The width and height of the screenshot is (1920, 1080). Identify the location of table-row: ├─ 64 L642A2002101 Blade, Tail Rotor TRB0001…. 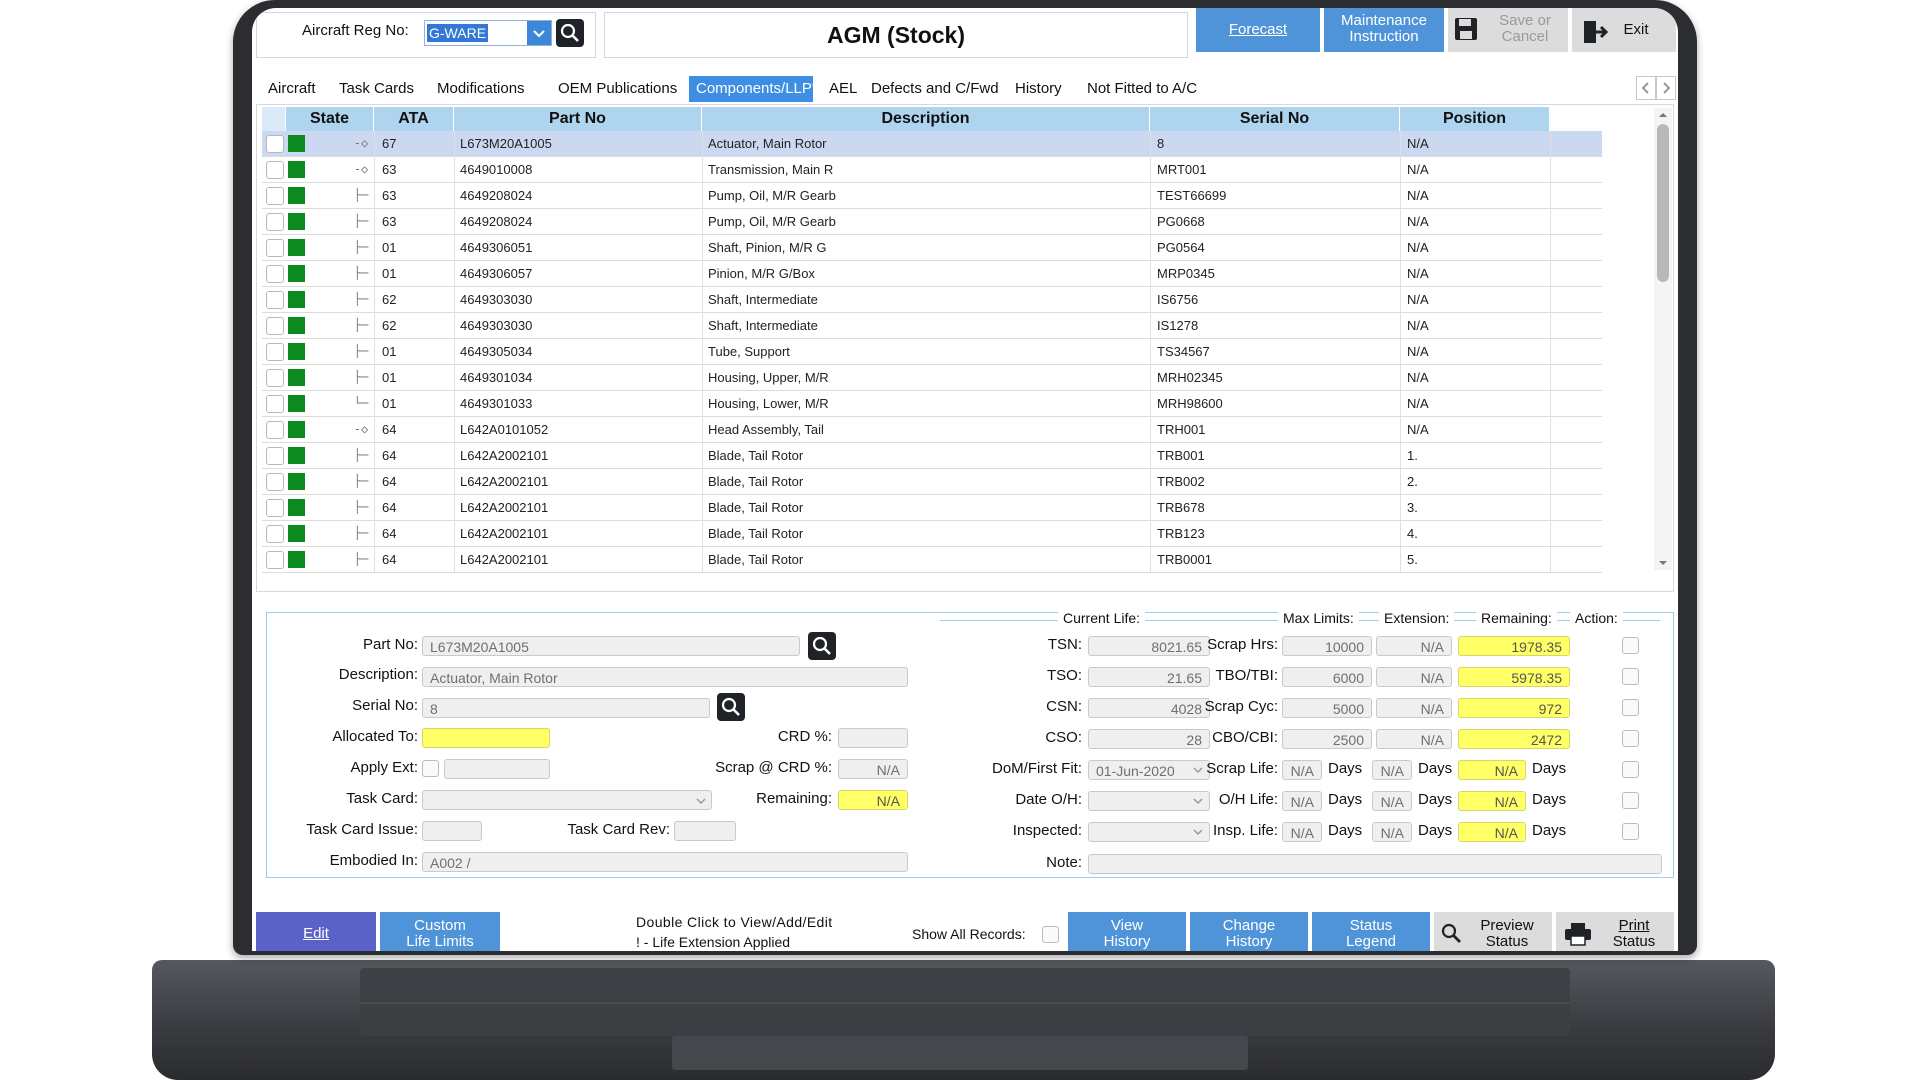
(932, 560).